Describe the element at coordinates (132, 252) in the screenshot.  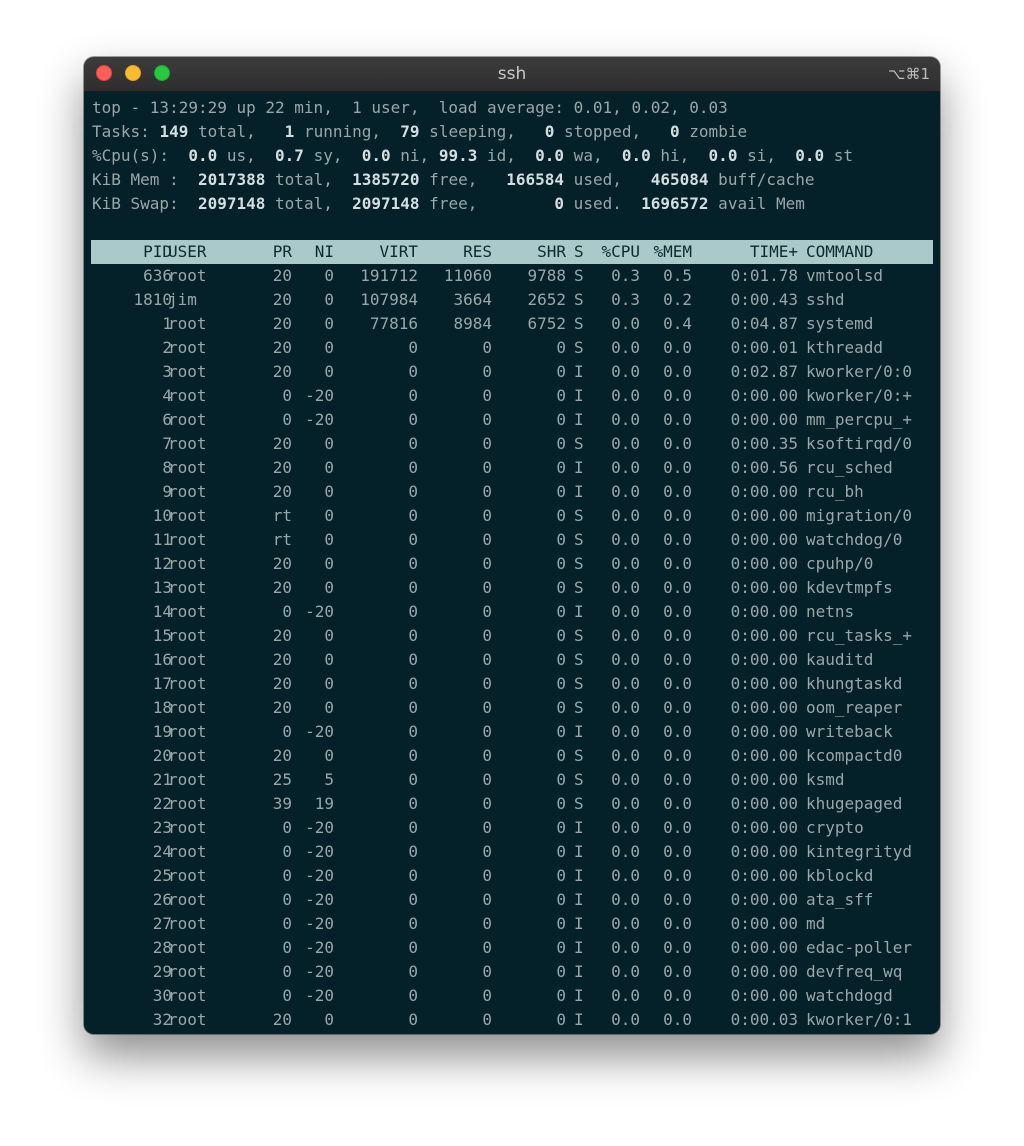
I see `column-header-pid: PID` at that location.